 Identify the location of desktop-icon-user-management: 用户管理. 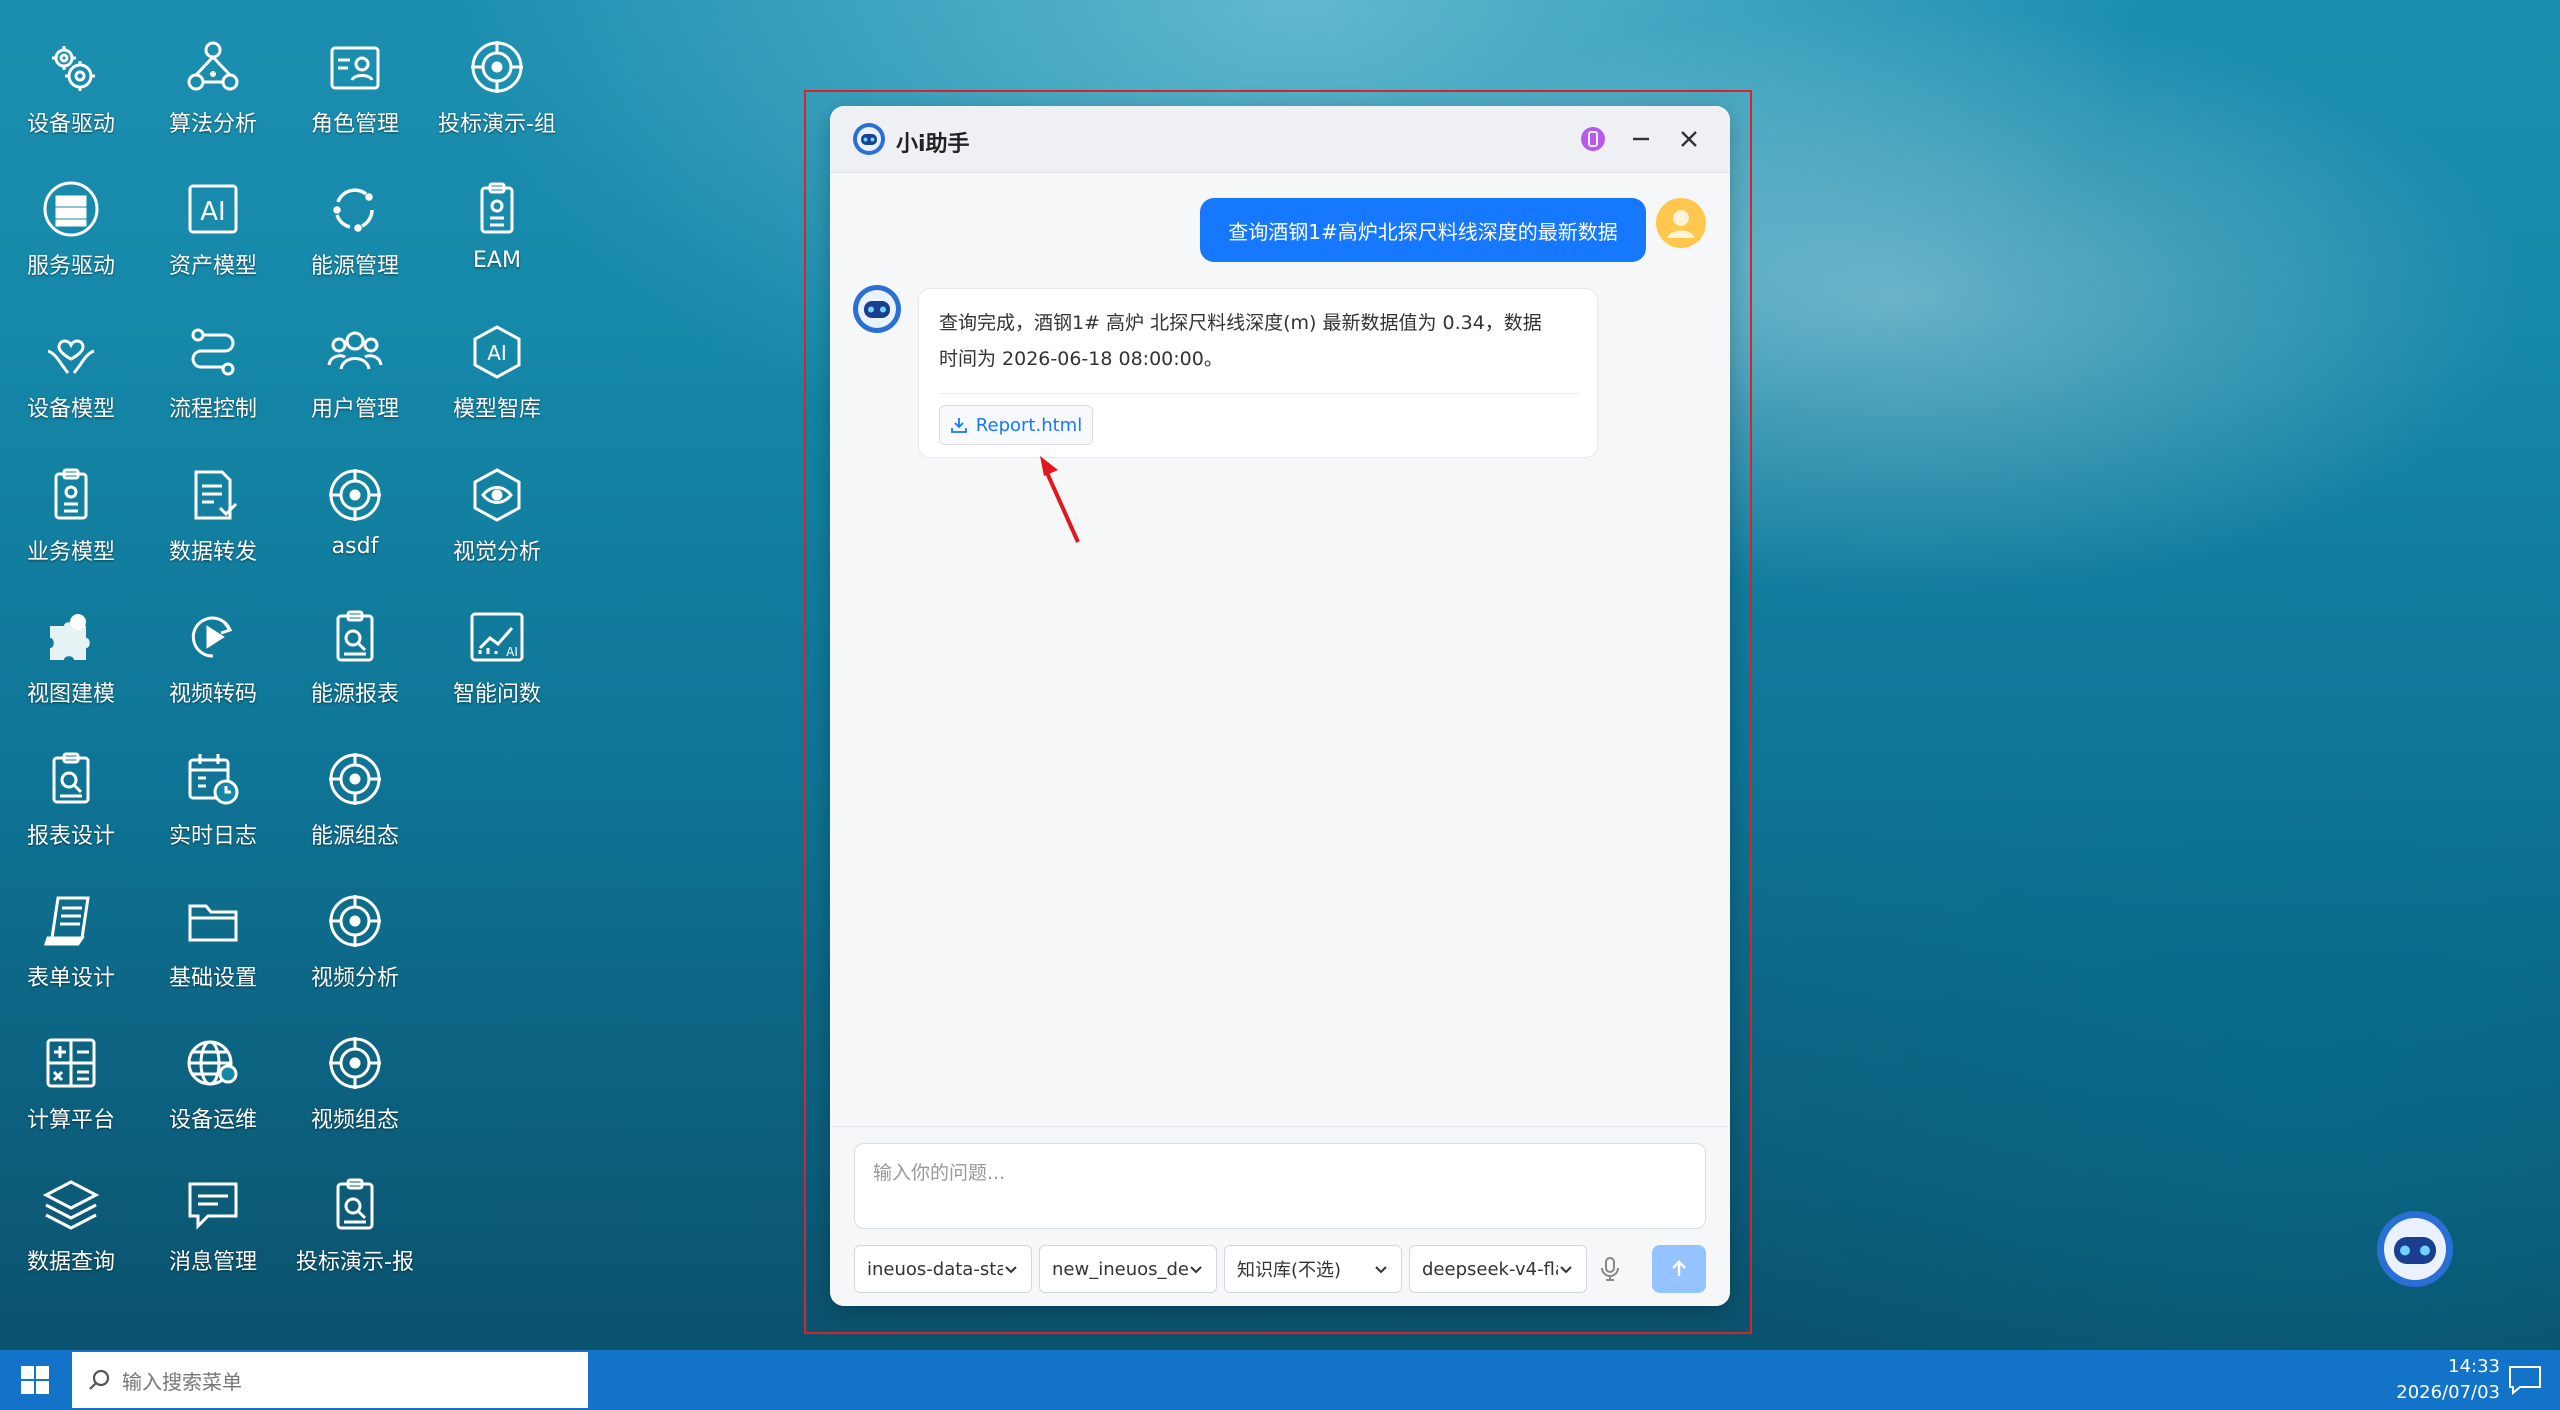
(355, 380).